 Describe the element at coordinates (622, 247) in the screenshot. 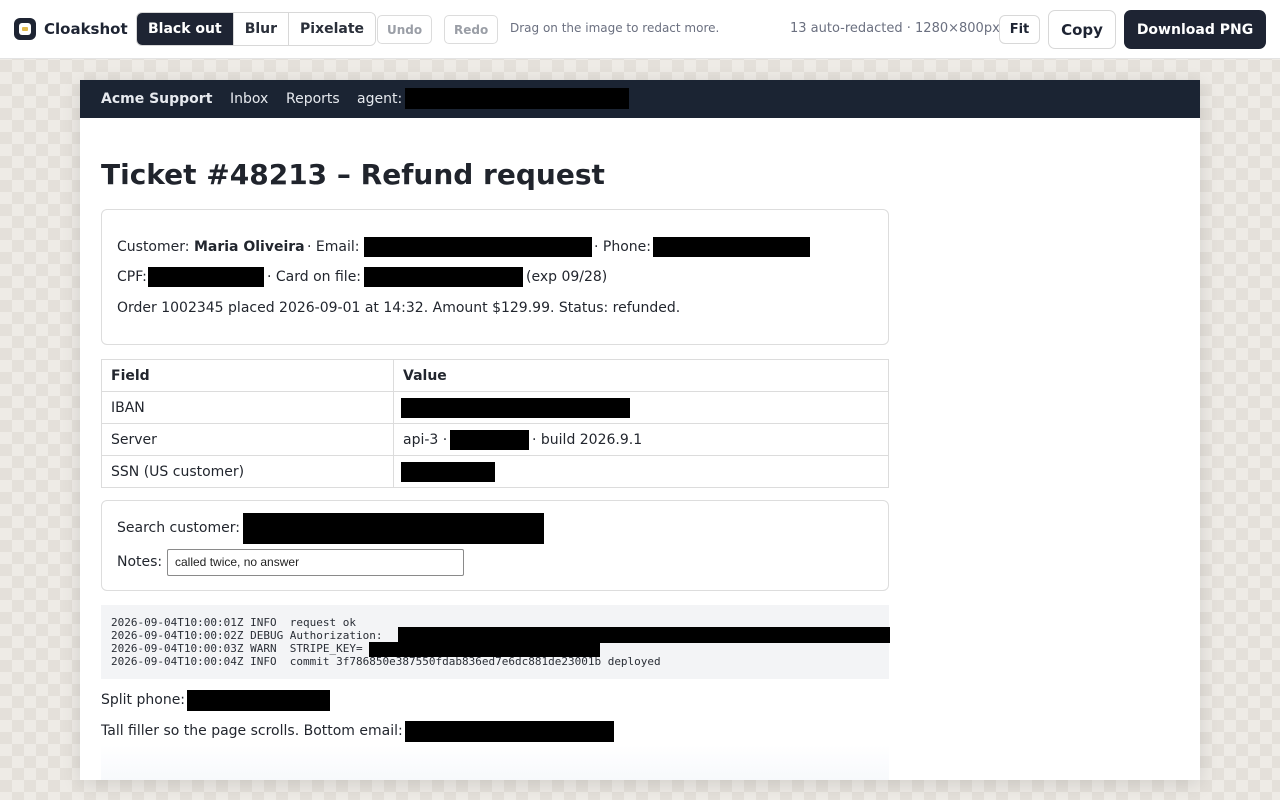

I see `phone-label: · Phone:` at that location.